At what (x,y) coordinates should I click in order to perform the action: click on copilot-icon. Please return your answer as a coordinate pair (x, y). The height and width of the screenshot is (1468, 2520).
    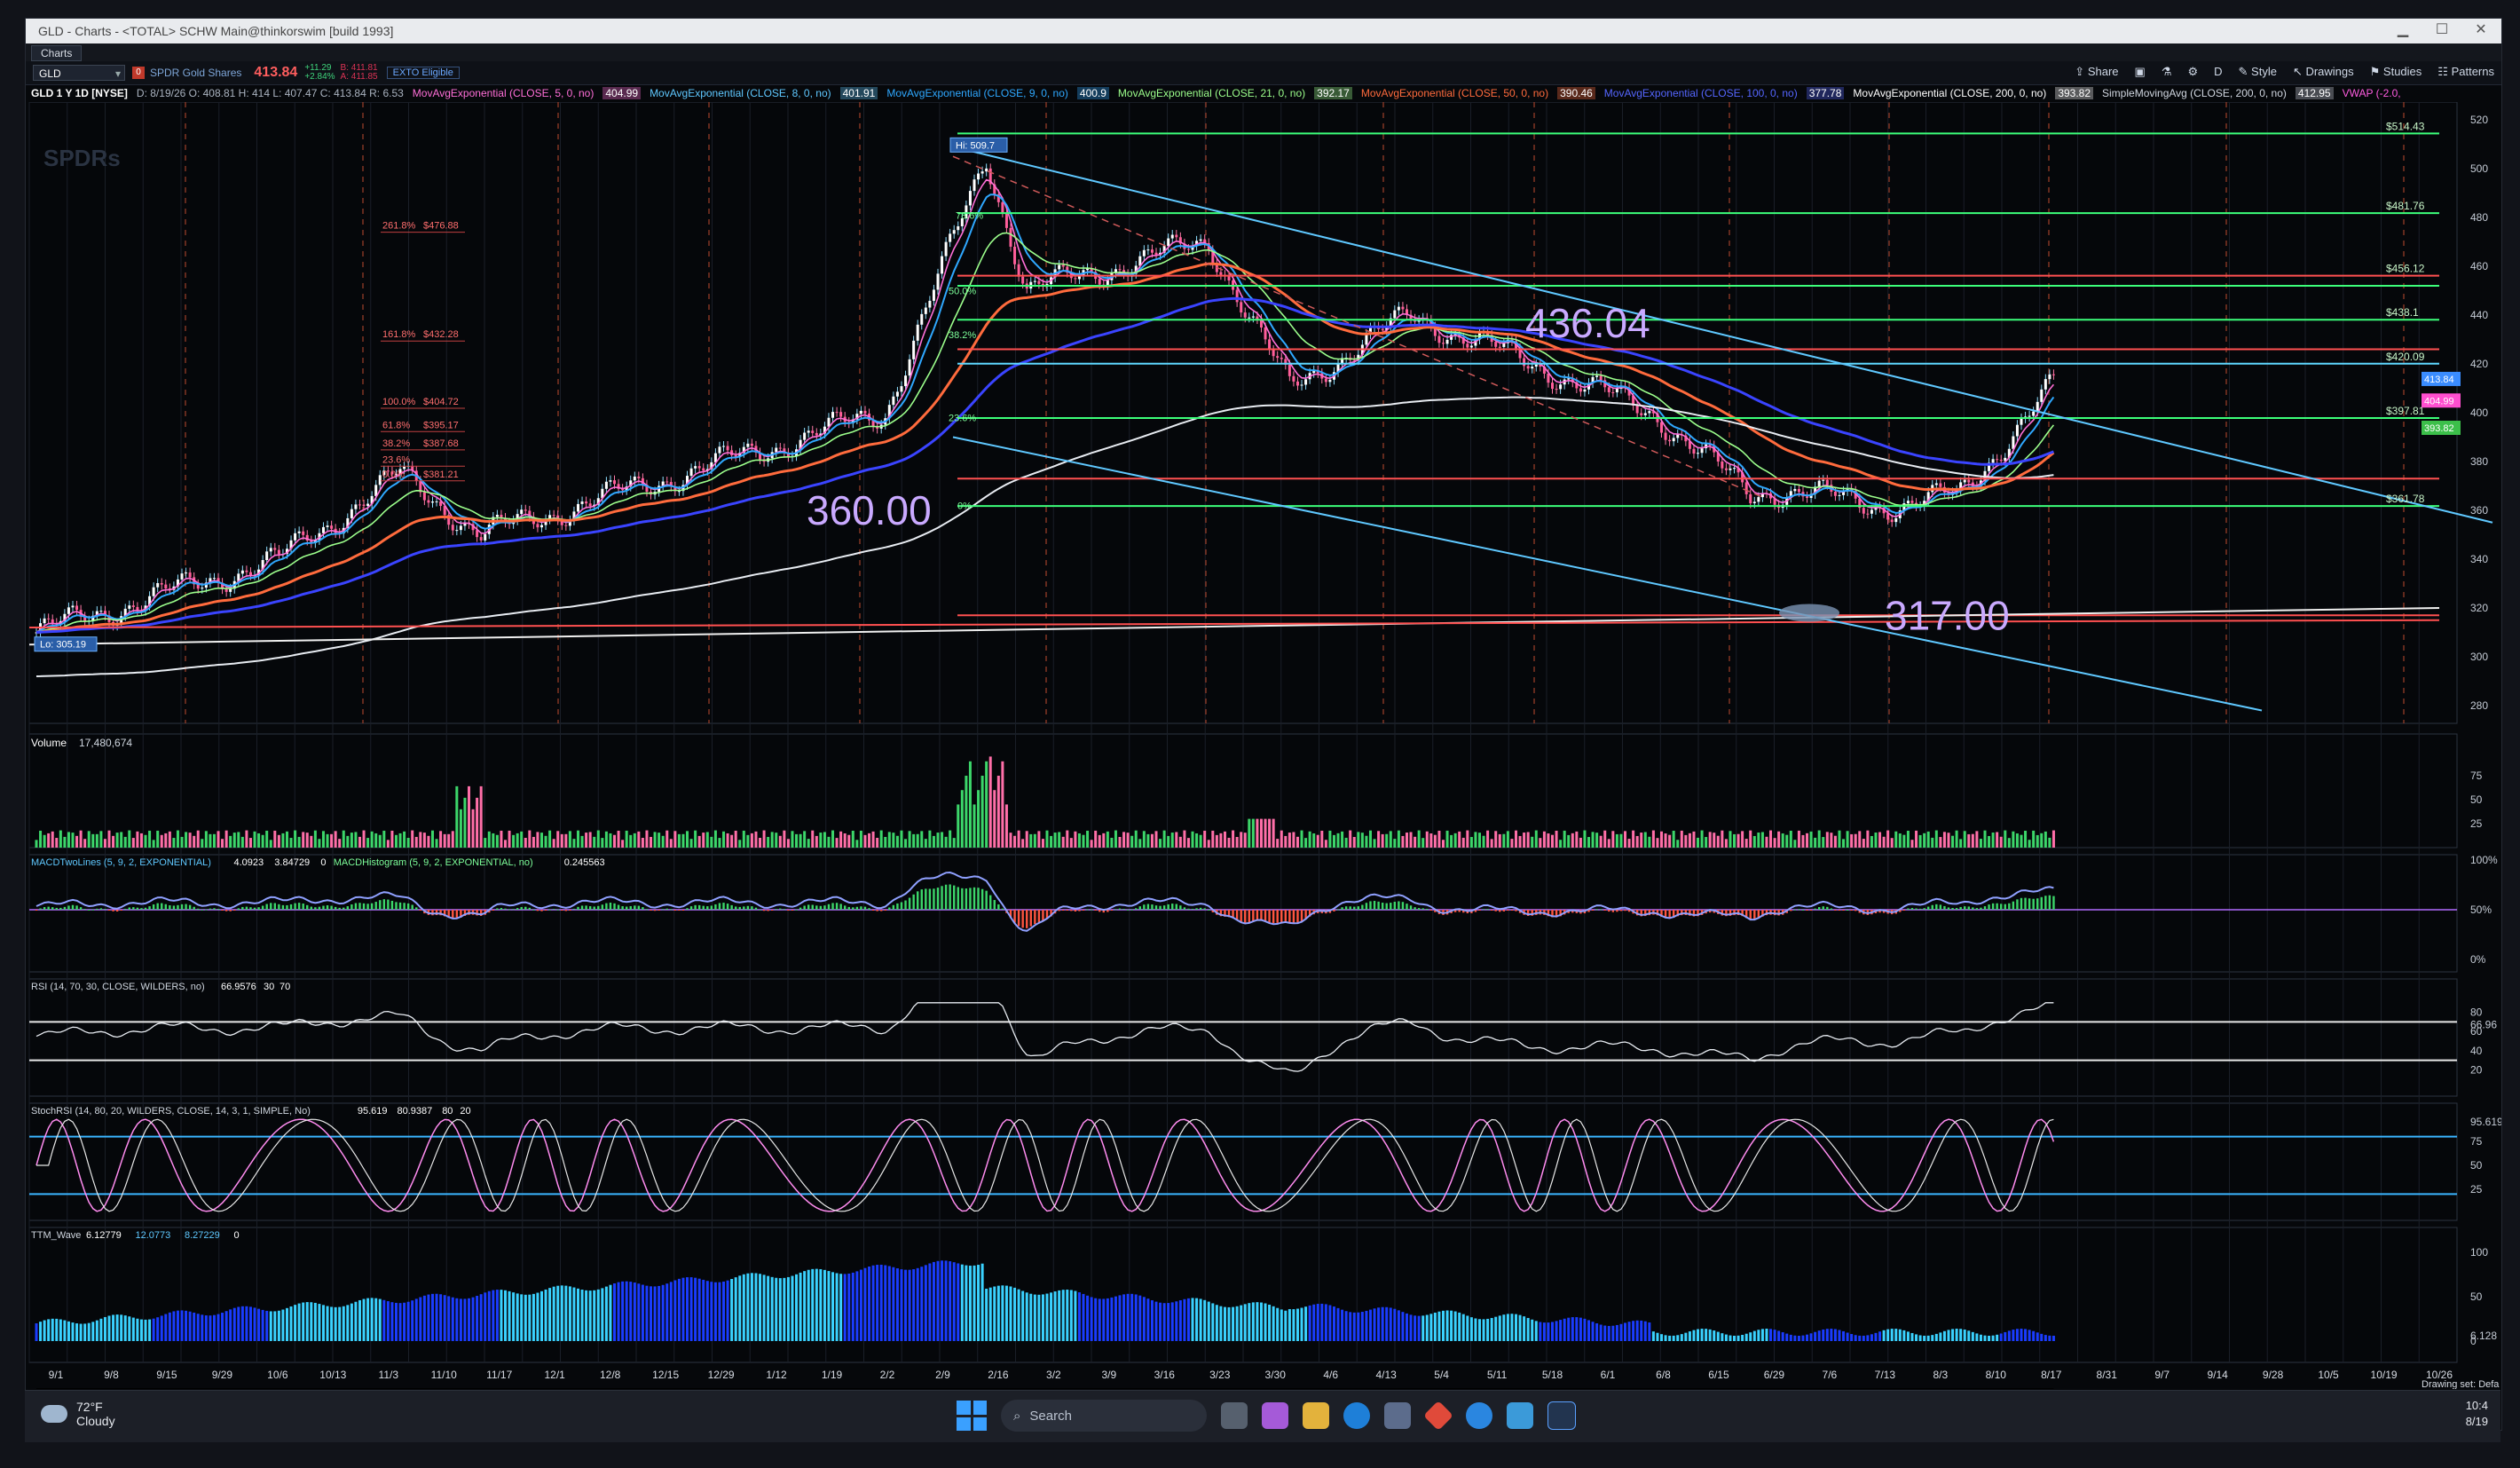
    Looking at the image, I should click on (1275, 1415).